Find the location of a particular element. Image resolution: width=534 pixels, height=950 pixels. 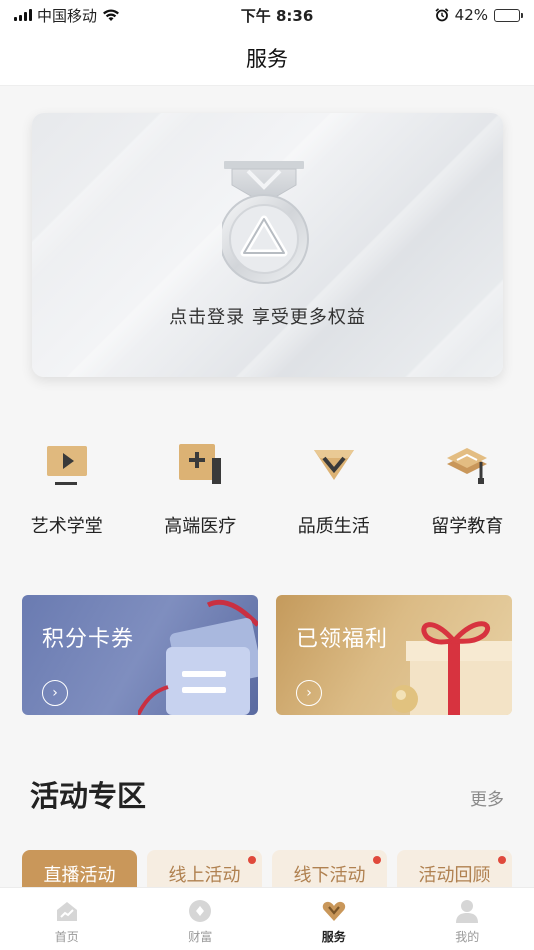

tab-service: 服务 is located at coordinates (334, 919).